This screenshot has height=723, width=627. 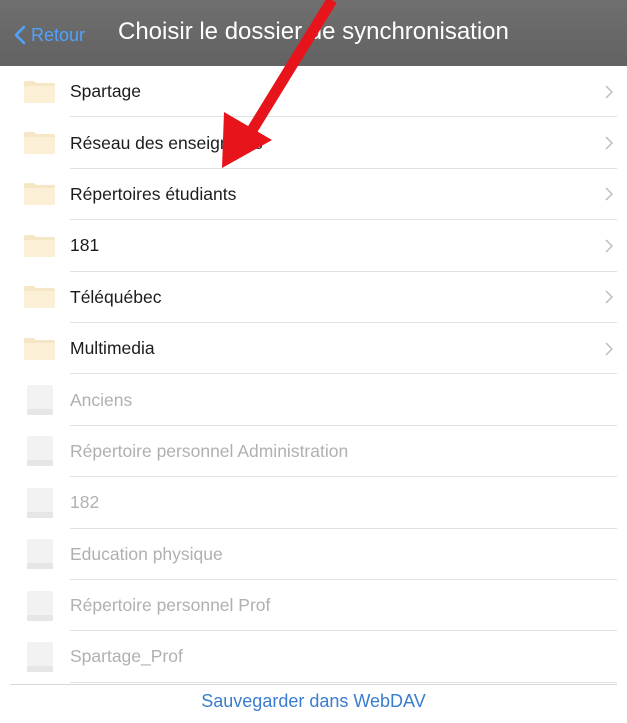 What do you see at coordinates (313, 298) in the screenshot?
I see `folder-row: Téléquébec` at bounding box center [313, 298].